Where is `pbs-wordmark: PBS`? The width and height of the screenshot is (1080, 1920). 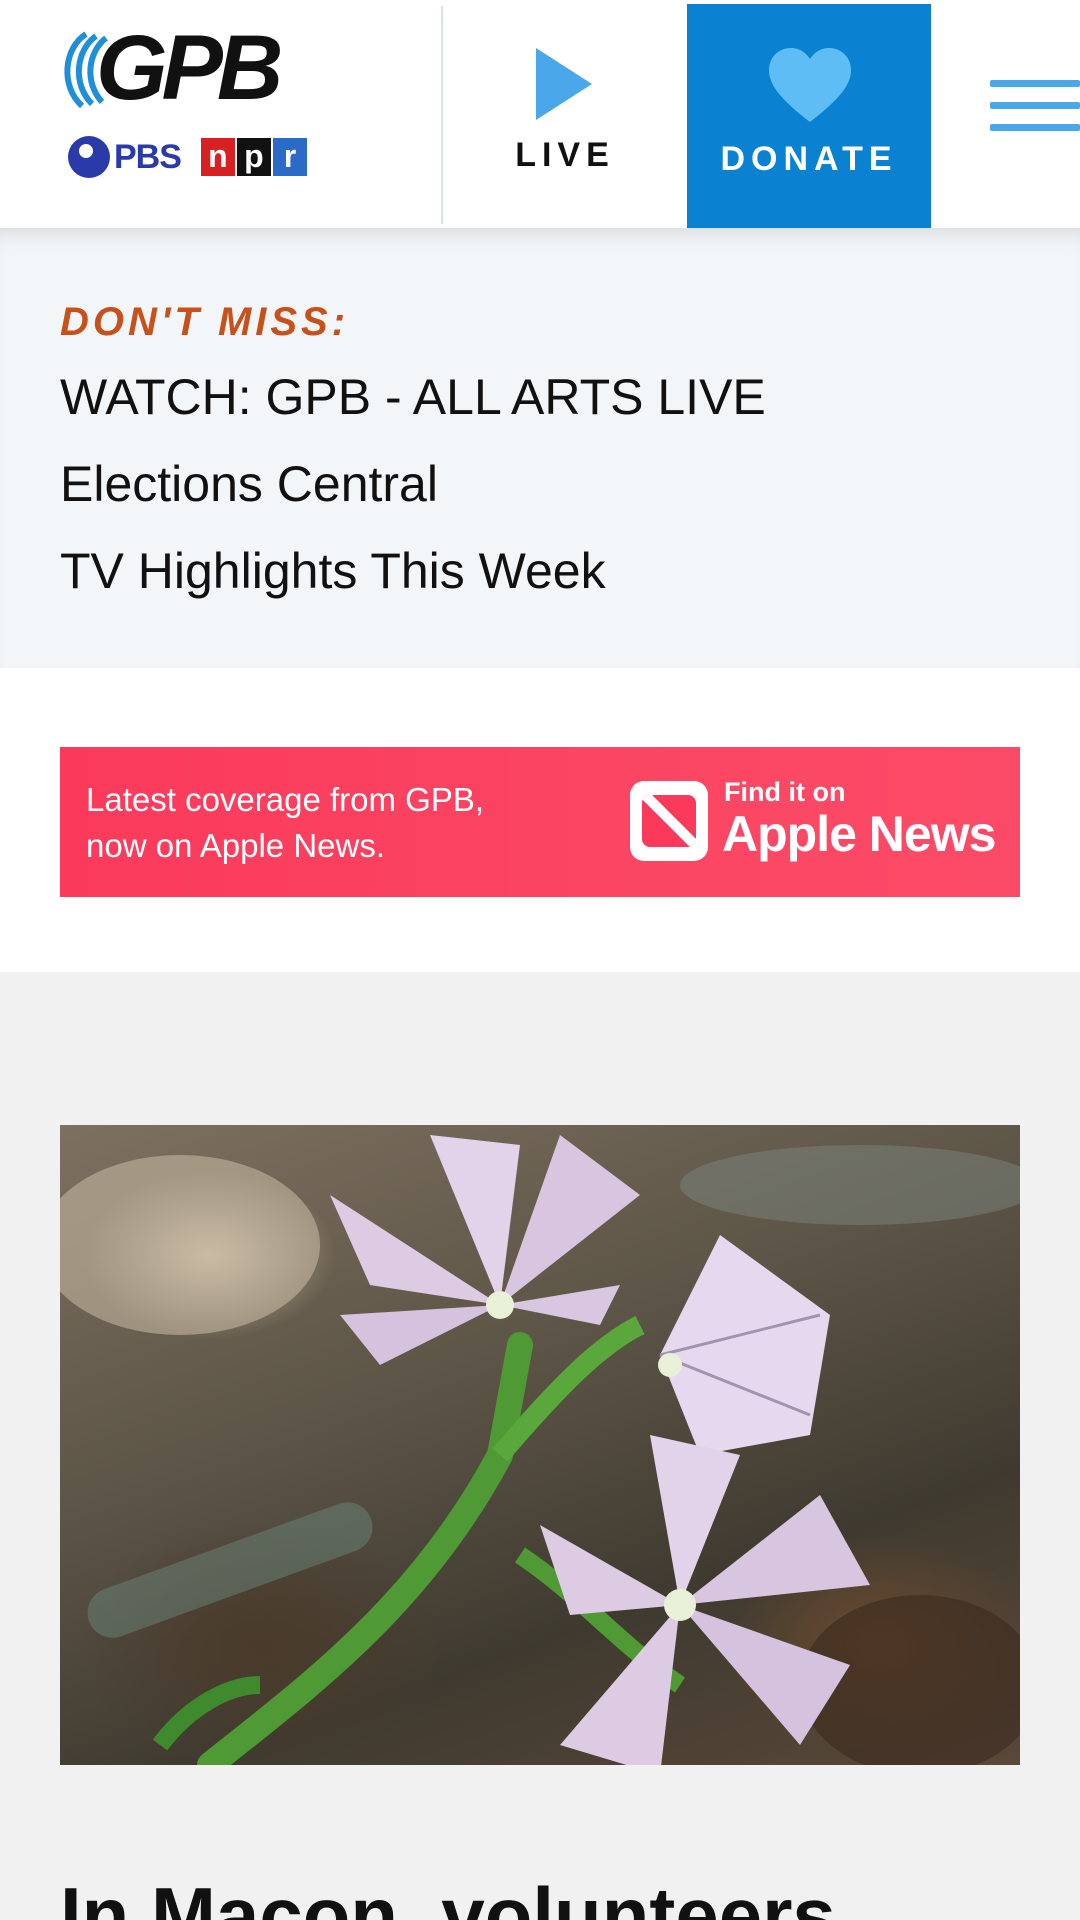
pbs-wordmark: PBS is located at coordinates (148, 156).